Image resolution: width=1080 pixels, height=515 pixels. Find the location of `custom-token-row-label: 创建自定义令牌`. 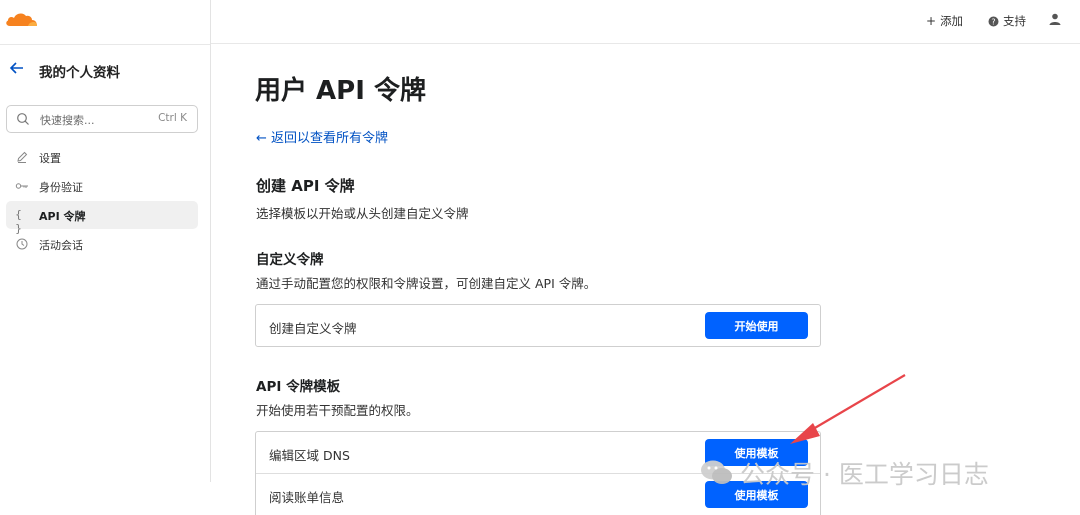

custom-token-row-label: 创建自定义令牌 is located at coordinates (313, 328).